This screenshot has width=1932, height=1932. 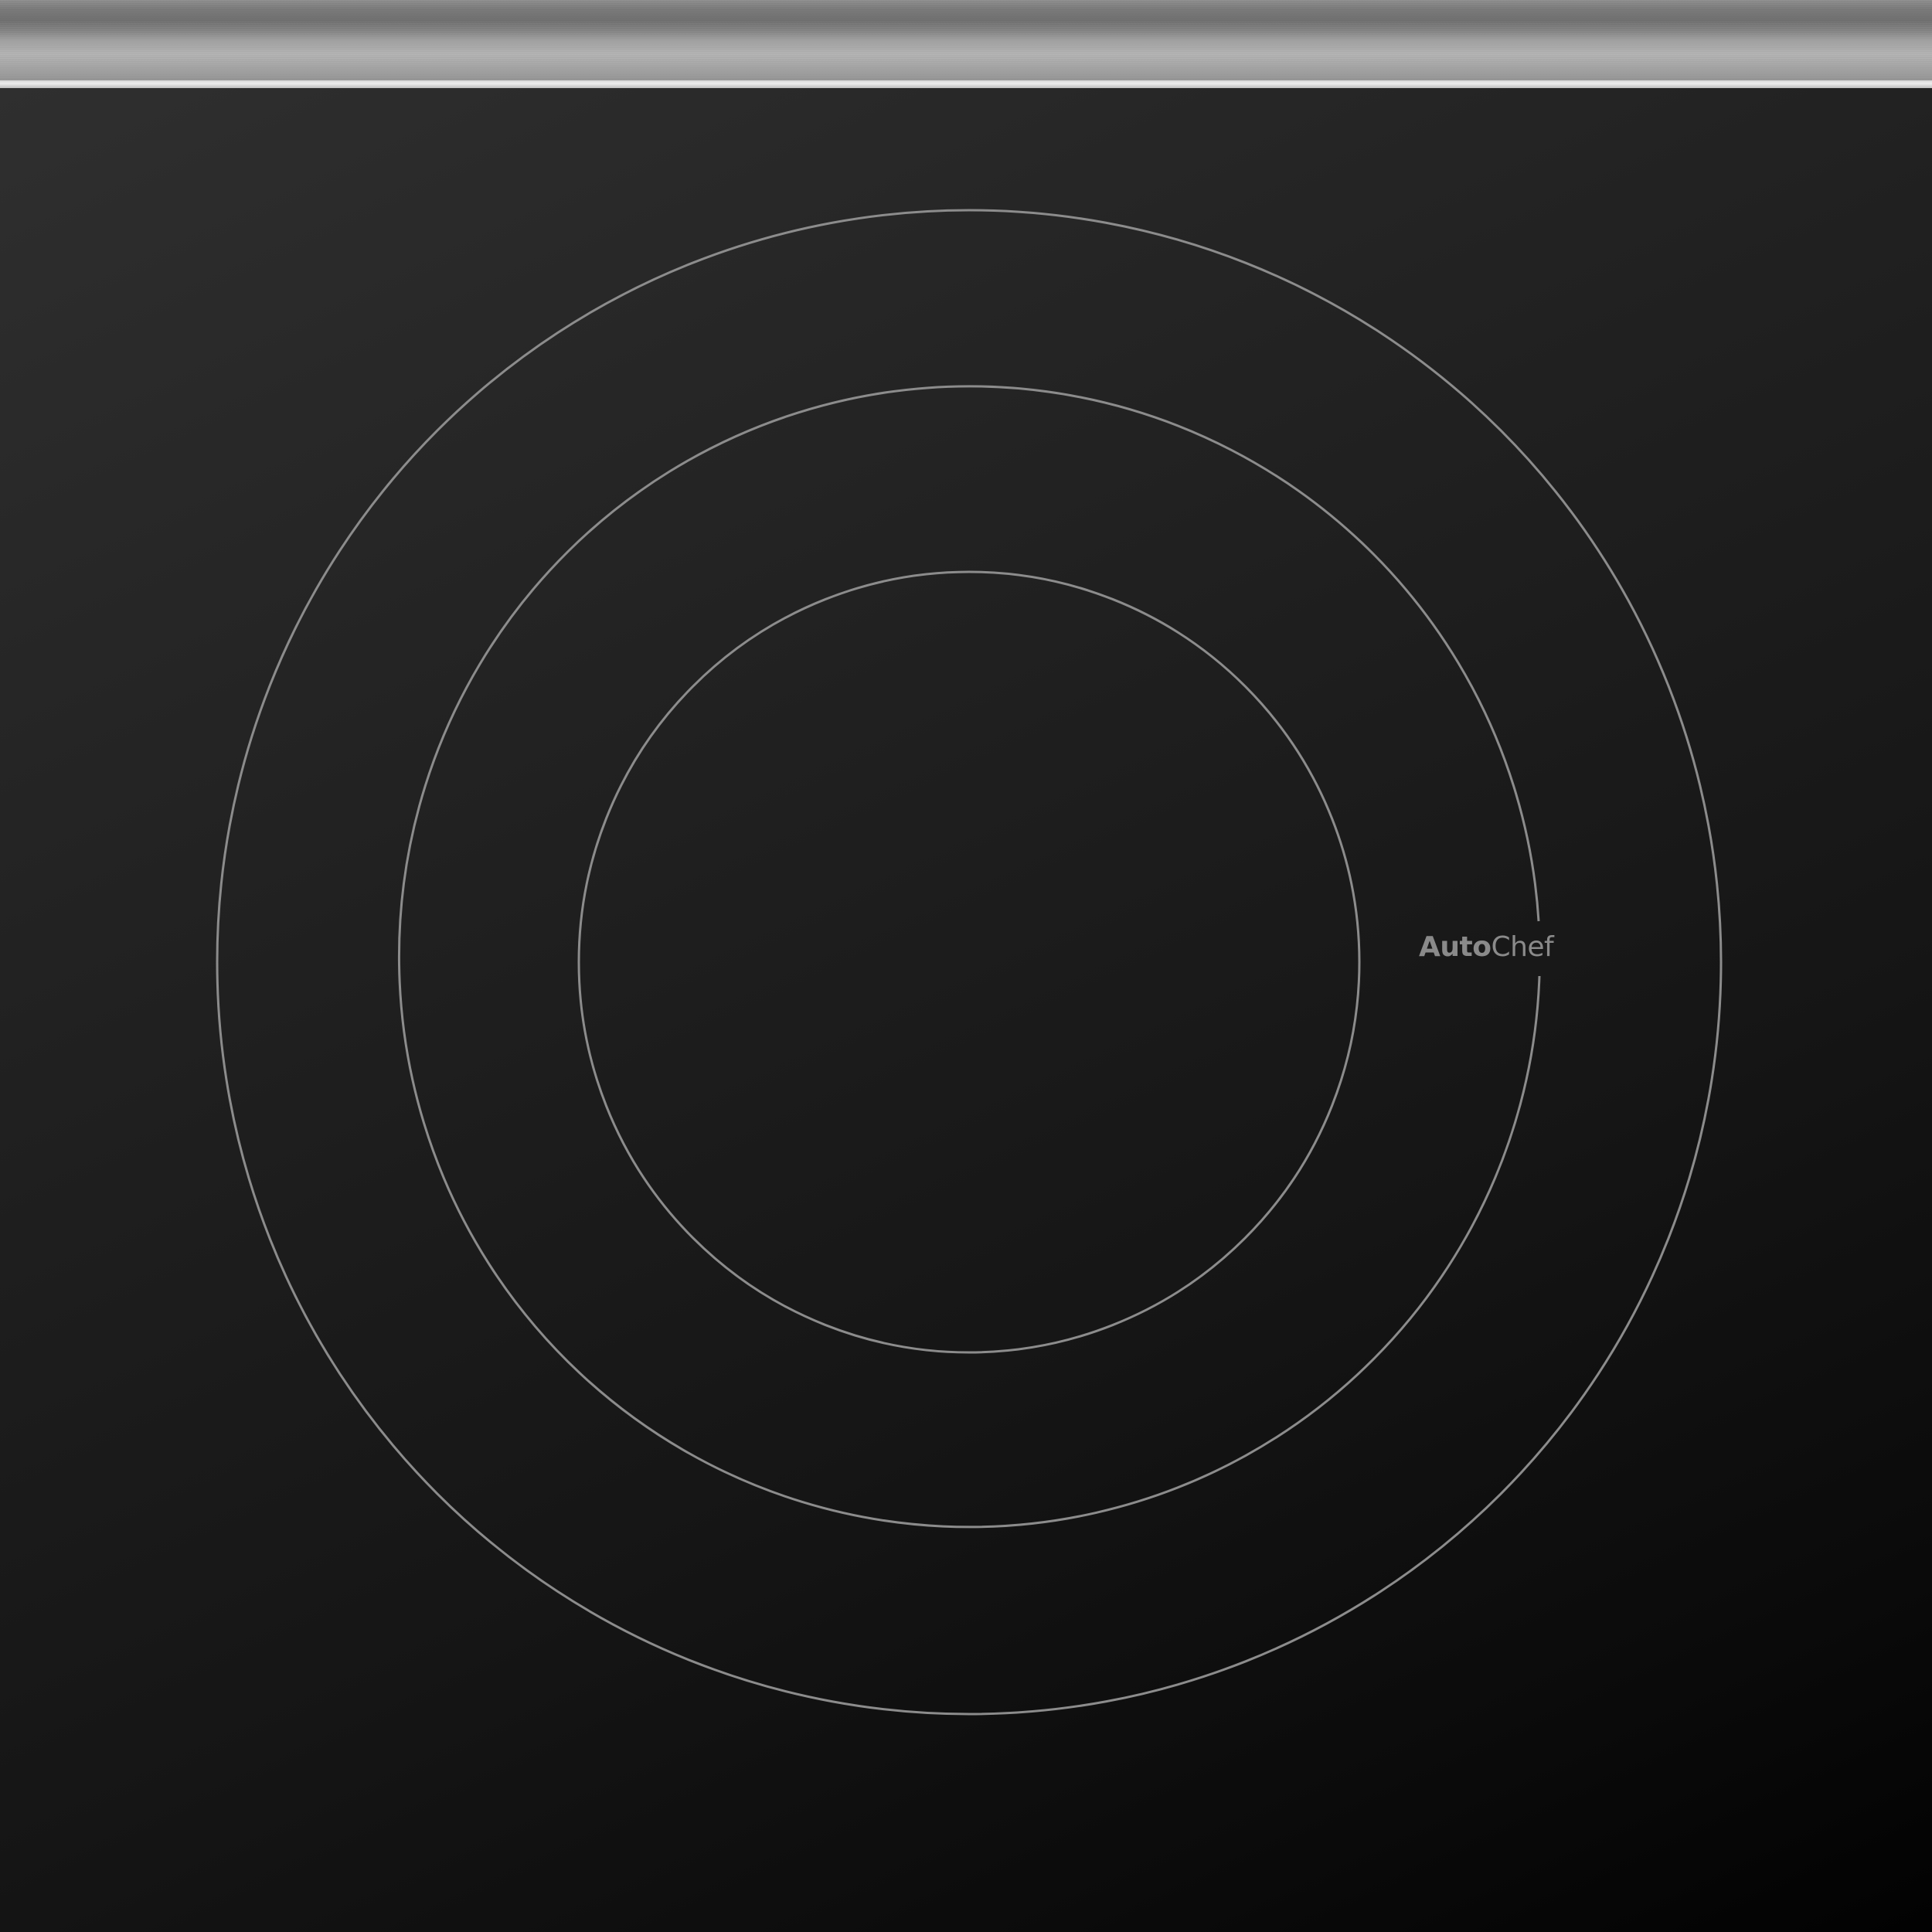 I want to click on brand-name-light: Chef, so click(x=1523, y=947).